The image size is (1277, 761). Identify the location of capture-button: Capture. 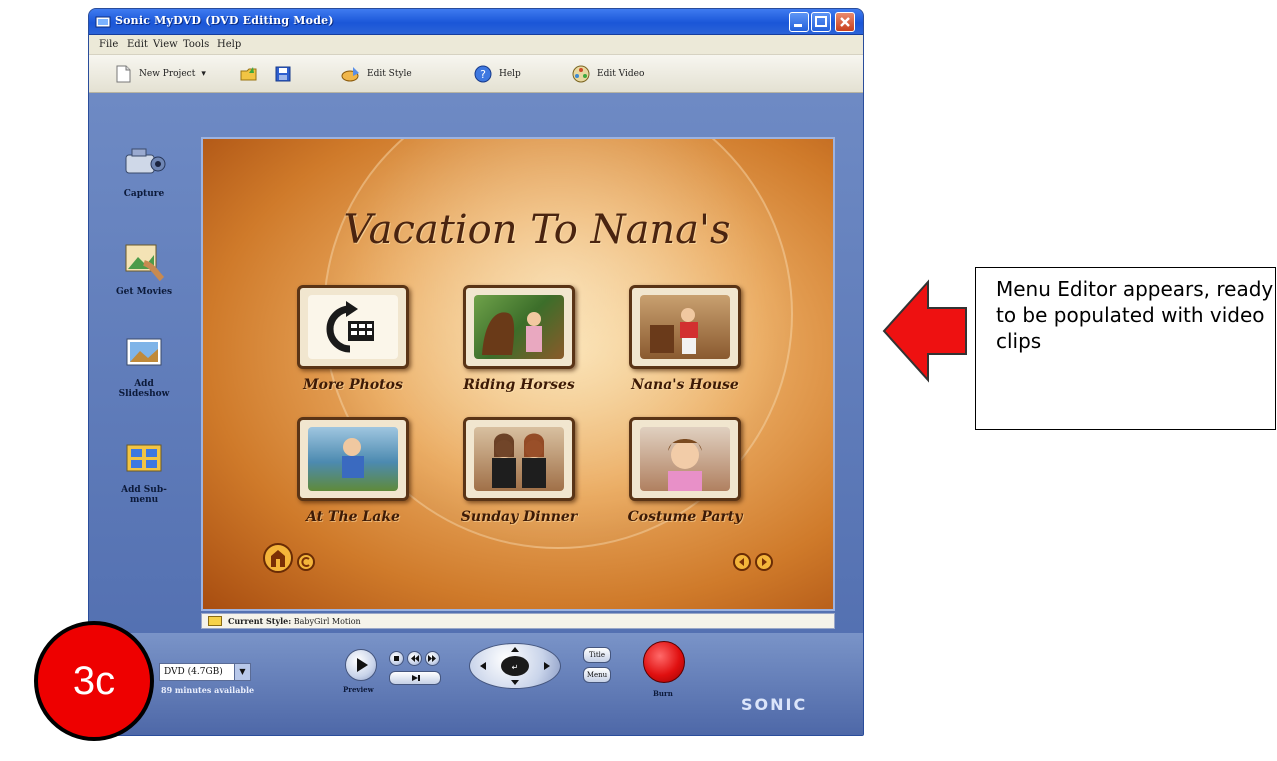
(144, 170).